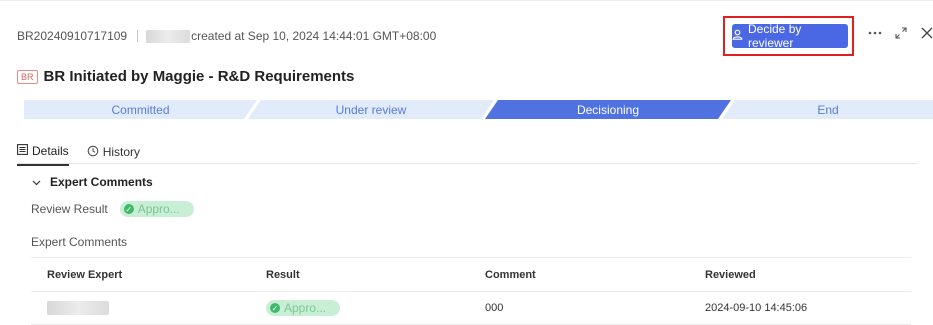 The image size is (933, 325). What do you see at coordinates (467, 163) in the screenshot?
I see `tab-divider` at bounding box center [467, 163].